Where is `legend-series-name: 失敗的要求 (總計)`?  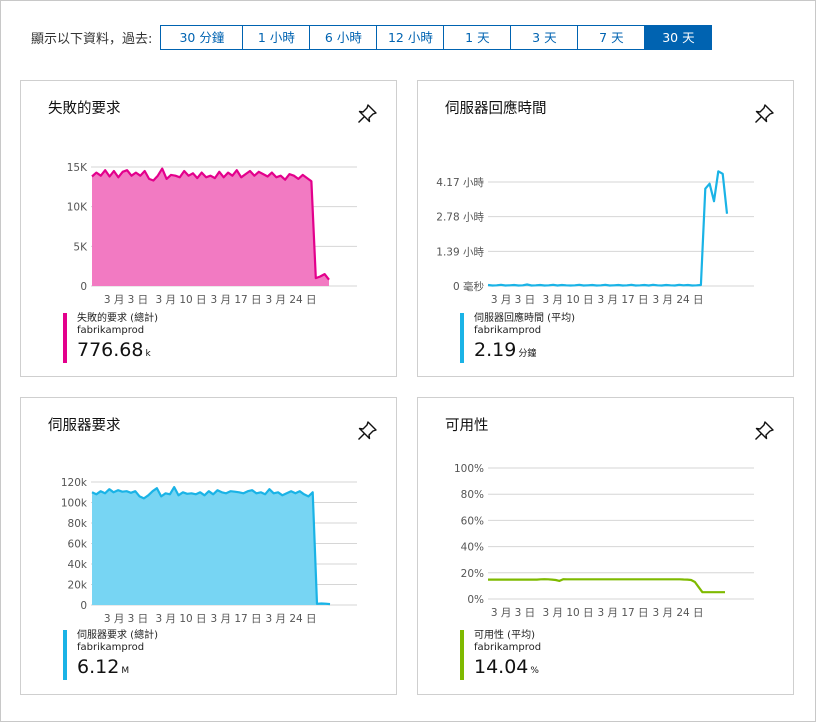 legend-series-name: 失敗的要求 (總計) is located at coordinates (117, 318).